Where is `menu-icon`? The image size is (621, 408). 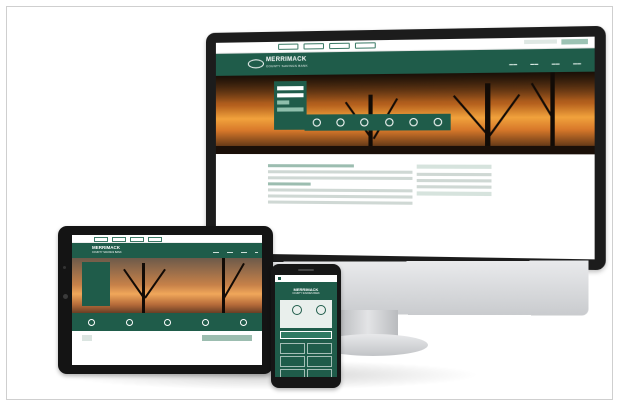 menu-icon is located at coordinates (279, 278).